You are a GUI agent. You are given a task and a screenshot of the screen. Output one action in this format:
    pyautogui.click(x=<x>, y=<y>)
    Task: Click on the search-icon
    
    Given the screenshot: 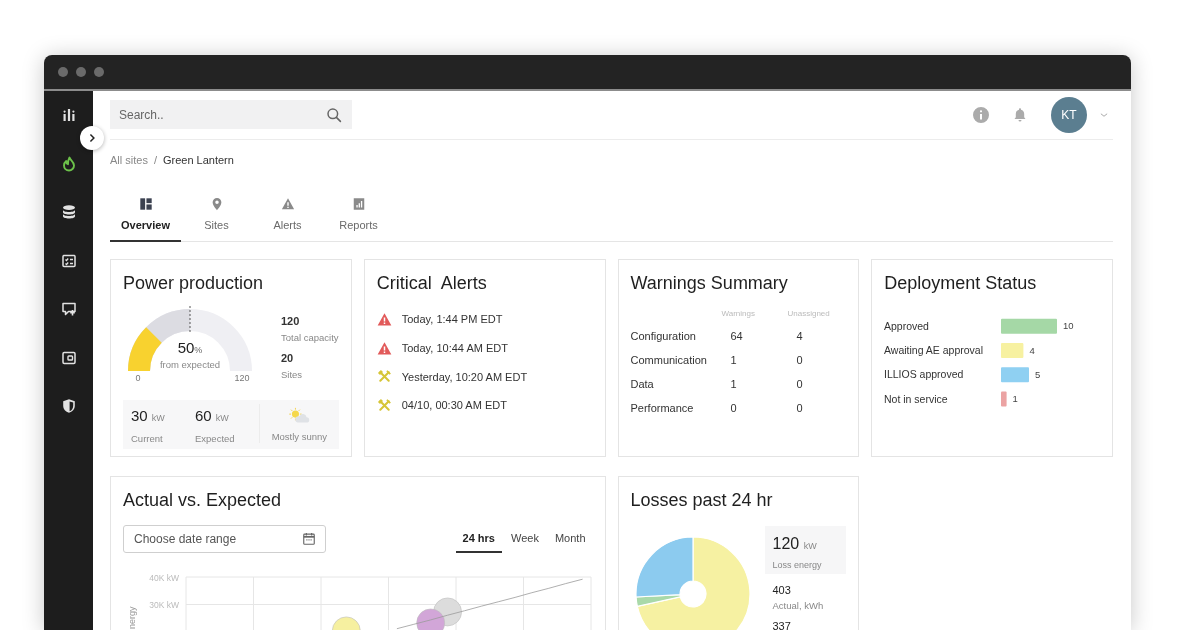 What is the action you would take?
    pyautogui.click(x=334, y=114)
    